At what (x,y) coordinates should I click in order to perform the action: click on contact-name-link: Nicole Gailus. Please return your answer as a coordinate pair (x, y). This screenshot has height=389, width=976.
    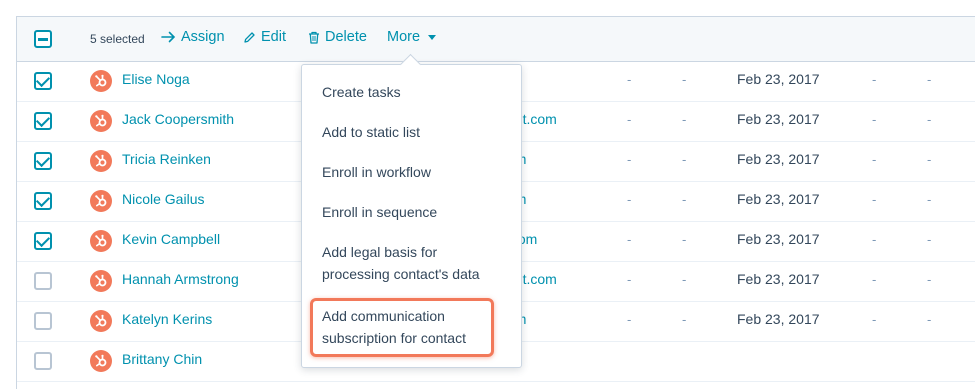
    Looking at the image, I should click on (163, 199).